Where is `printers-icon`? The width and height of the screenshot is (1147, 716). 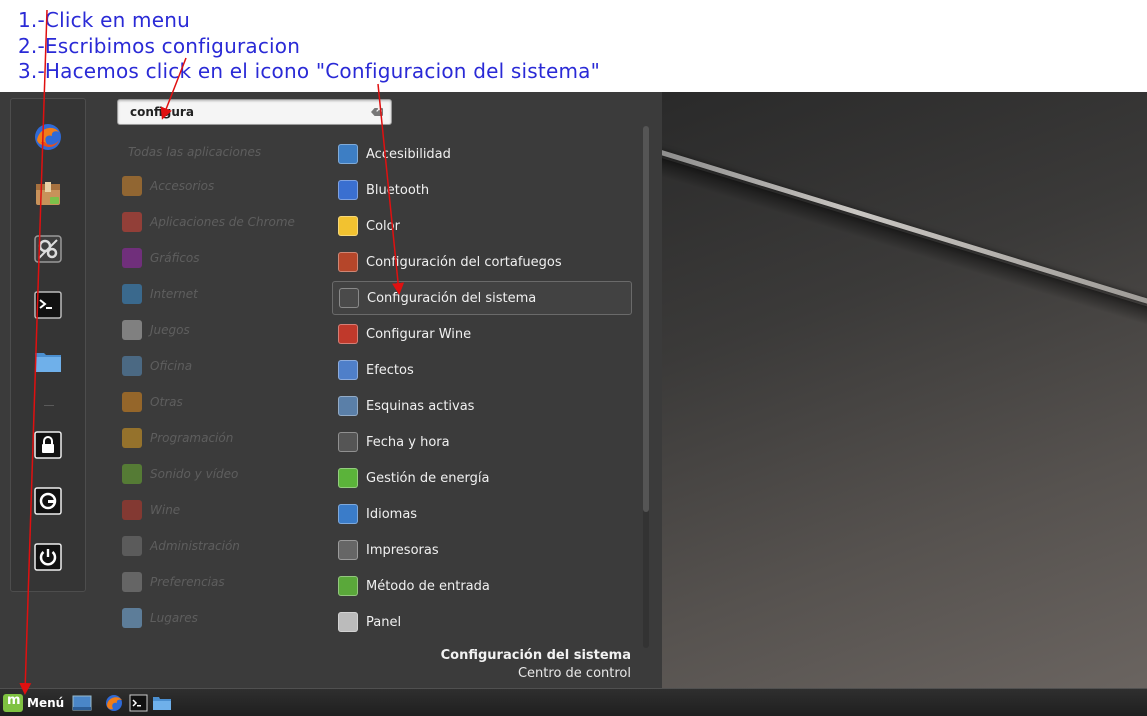 printers-icon is located at coordinates (348, 550).